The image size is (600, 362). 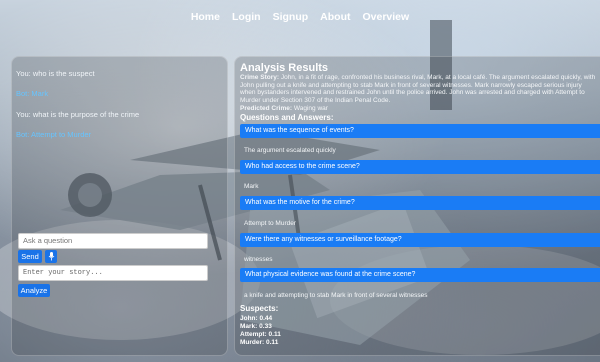 I want to click on chat-bot-message: Bot: Attempt to Murder, so click(x=54, y=134).